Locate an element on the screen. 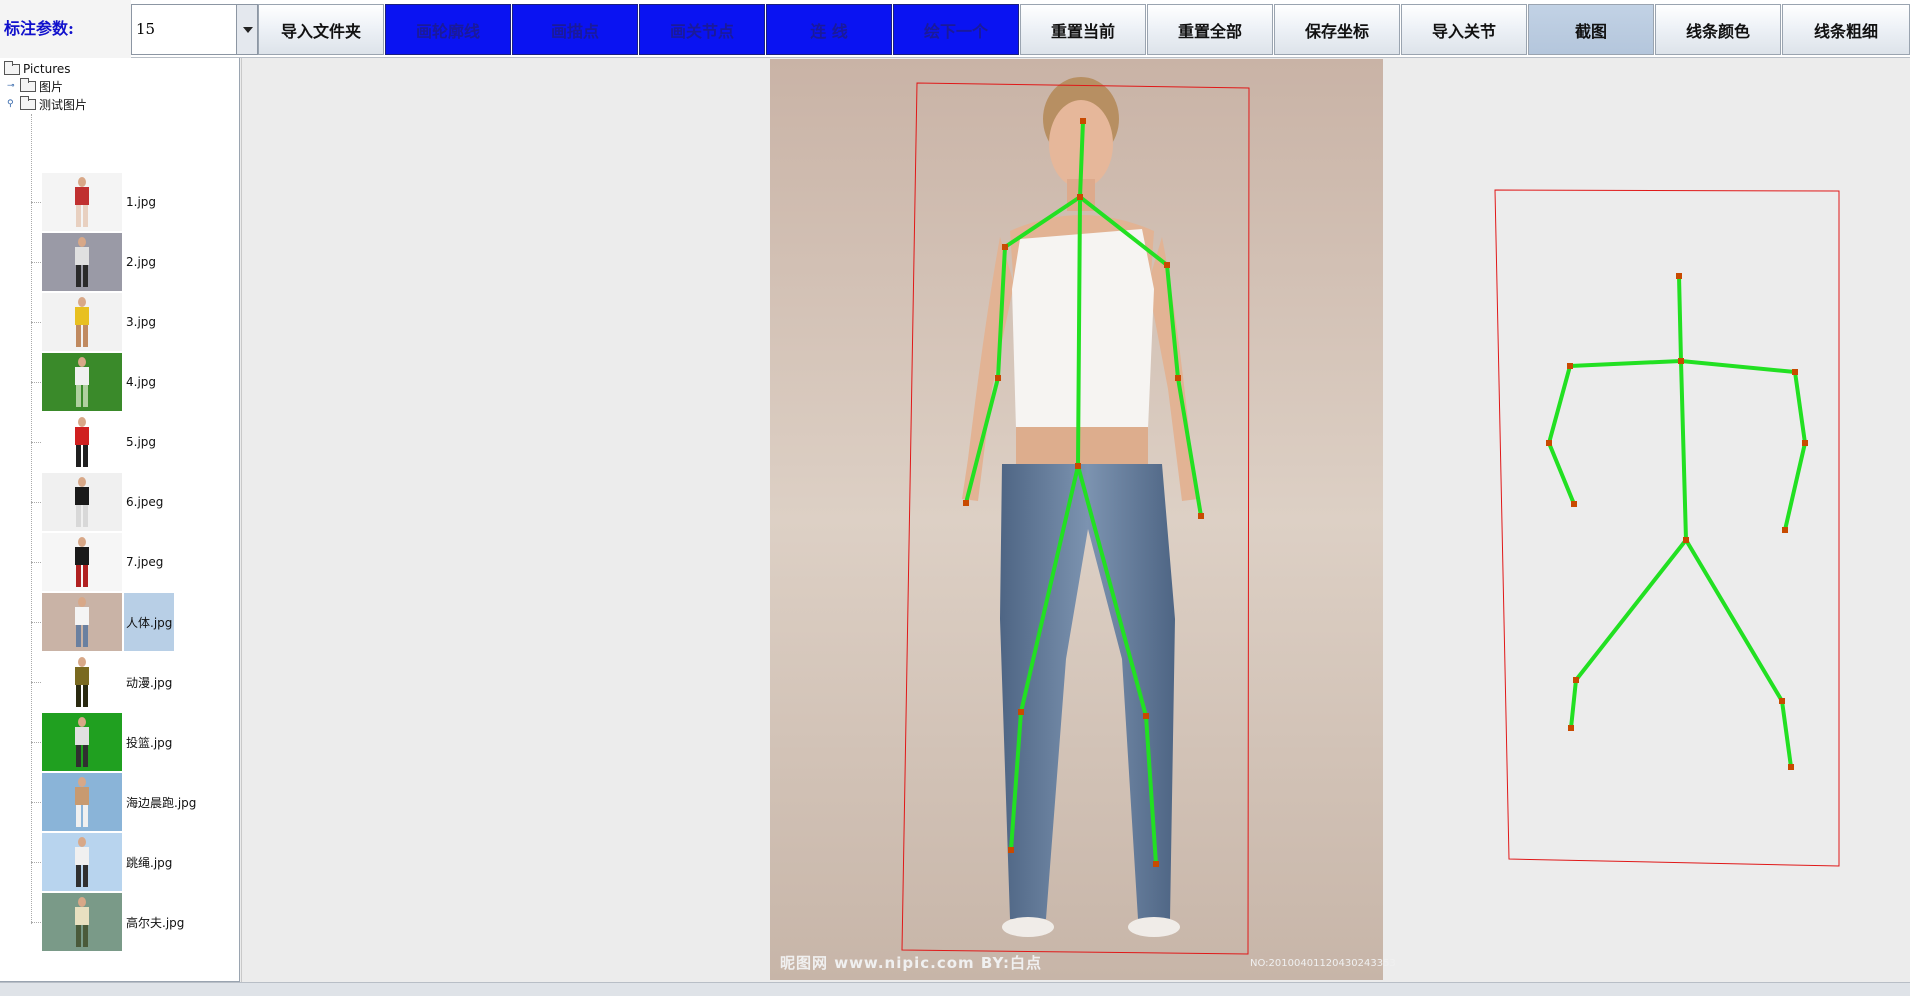  tree-file-item: 1.jpg is located at coordinates (94, 202).